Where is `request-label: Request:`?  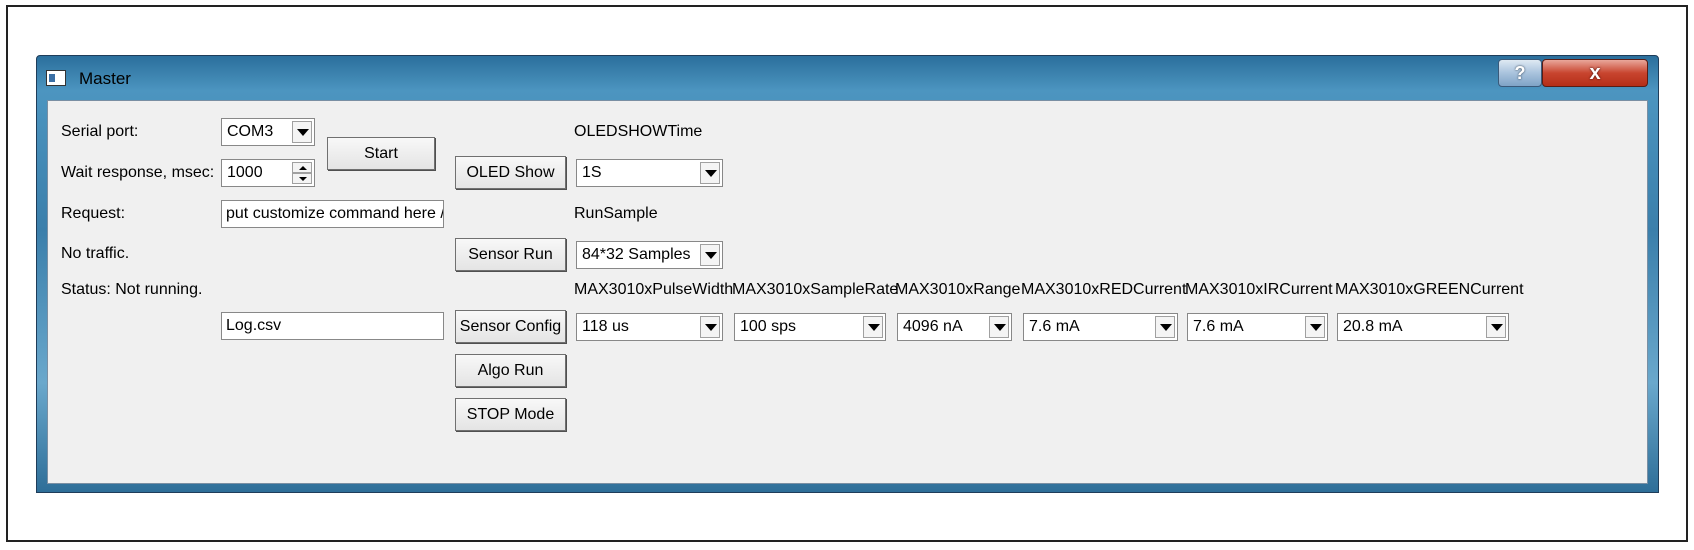
request-label: Request: is located at coordinates (93, 213).